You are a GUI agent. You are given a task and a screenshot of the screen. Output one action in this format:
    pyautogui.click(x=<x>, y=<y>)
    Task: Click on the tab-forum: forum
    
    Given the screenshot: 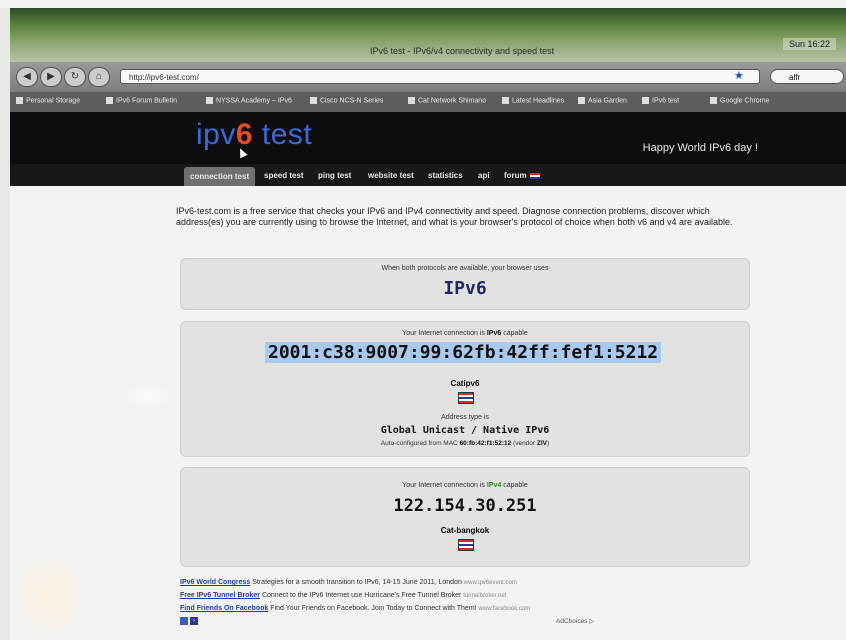 What is the action you would take?
    pyautogui.click(x=522, y=176)
    